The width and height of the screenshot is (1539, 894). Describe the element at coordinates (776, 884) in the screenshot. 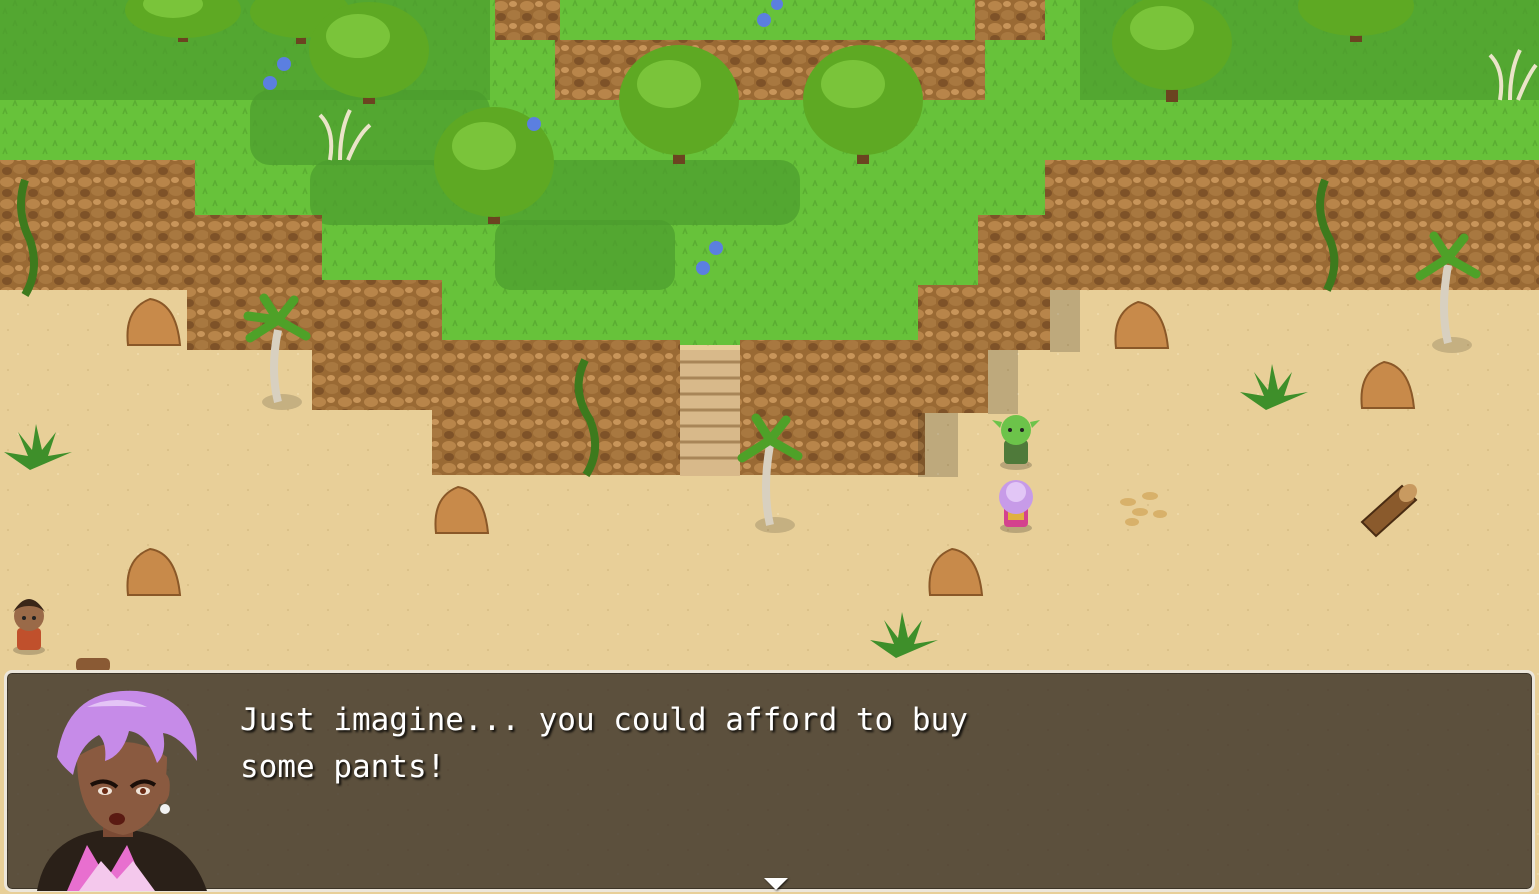

I see `down-triangle-icon` at that location.